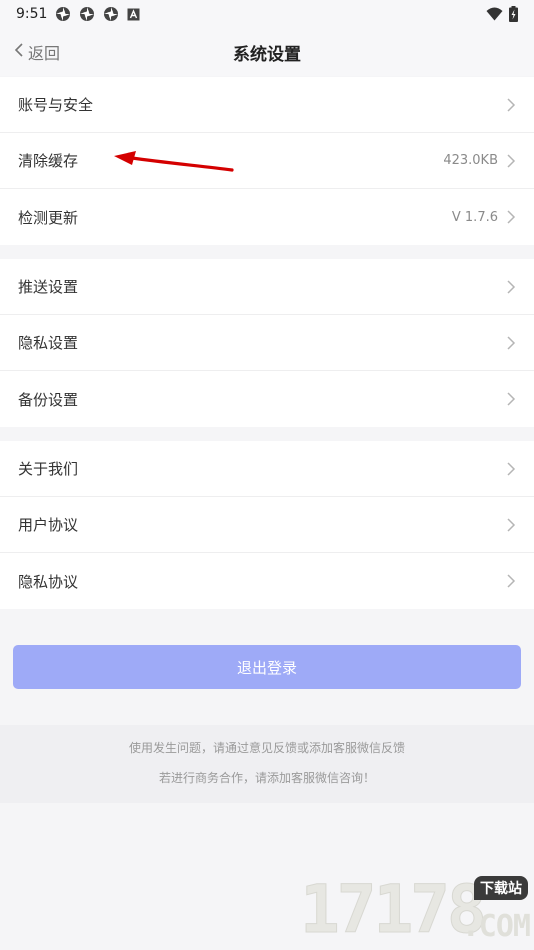 The width and height of the screenshot is (534, 950). I want to click on wifi-icon, so click(494, 14).